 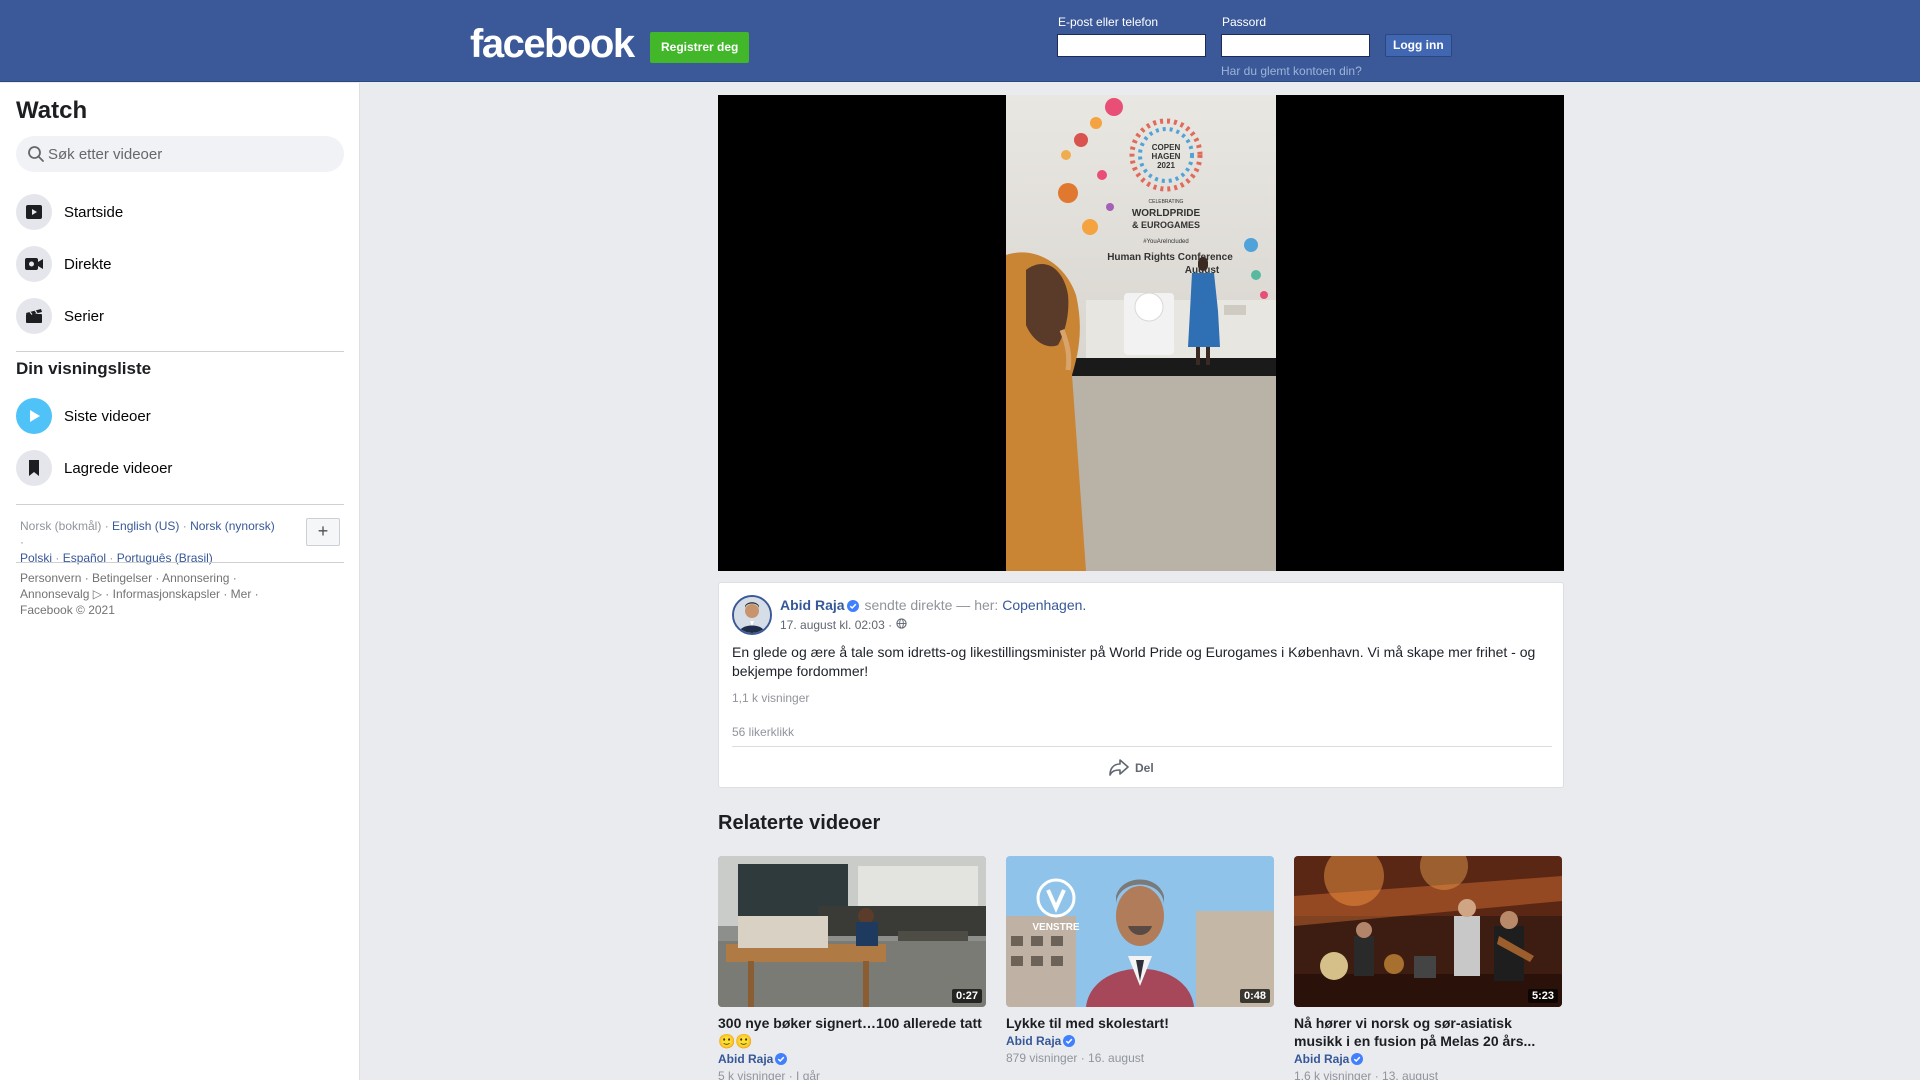 What do you see at coordinates (180, 416) in the screenshot?
I see `sidebar-item-siste-videoer: Siste videoer` at bounding box center [180, 416].